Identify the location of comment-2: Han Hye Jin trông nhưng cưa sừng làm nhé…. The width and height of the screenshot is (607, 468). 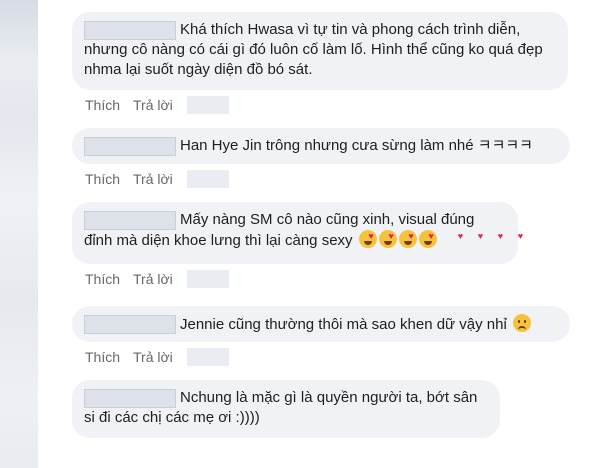
(321, 158).